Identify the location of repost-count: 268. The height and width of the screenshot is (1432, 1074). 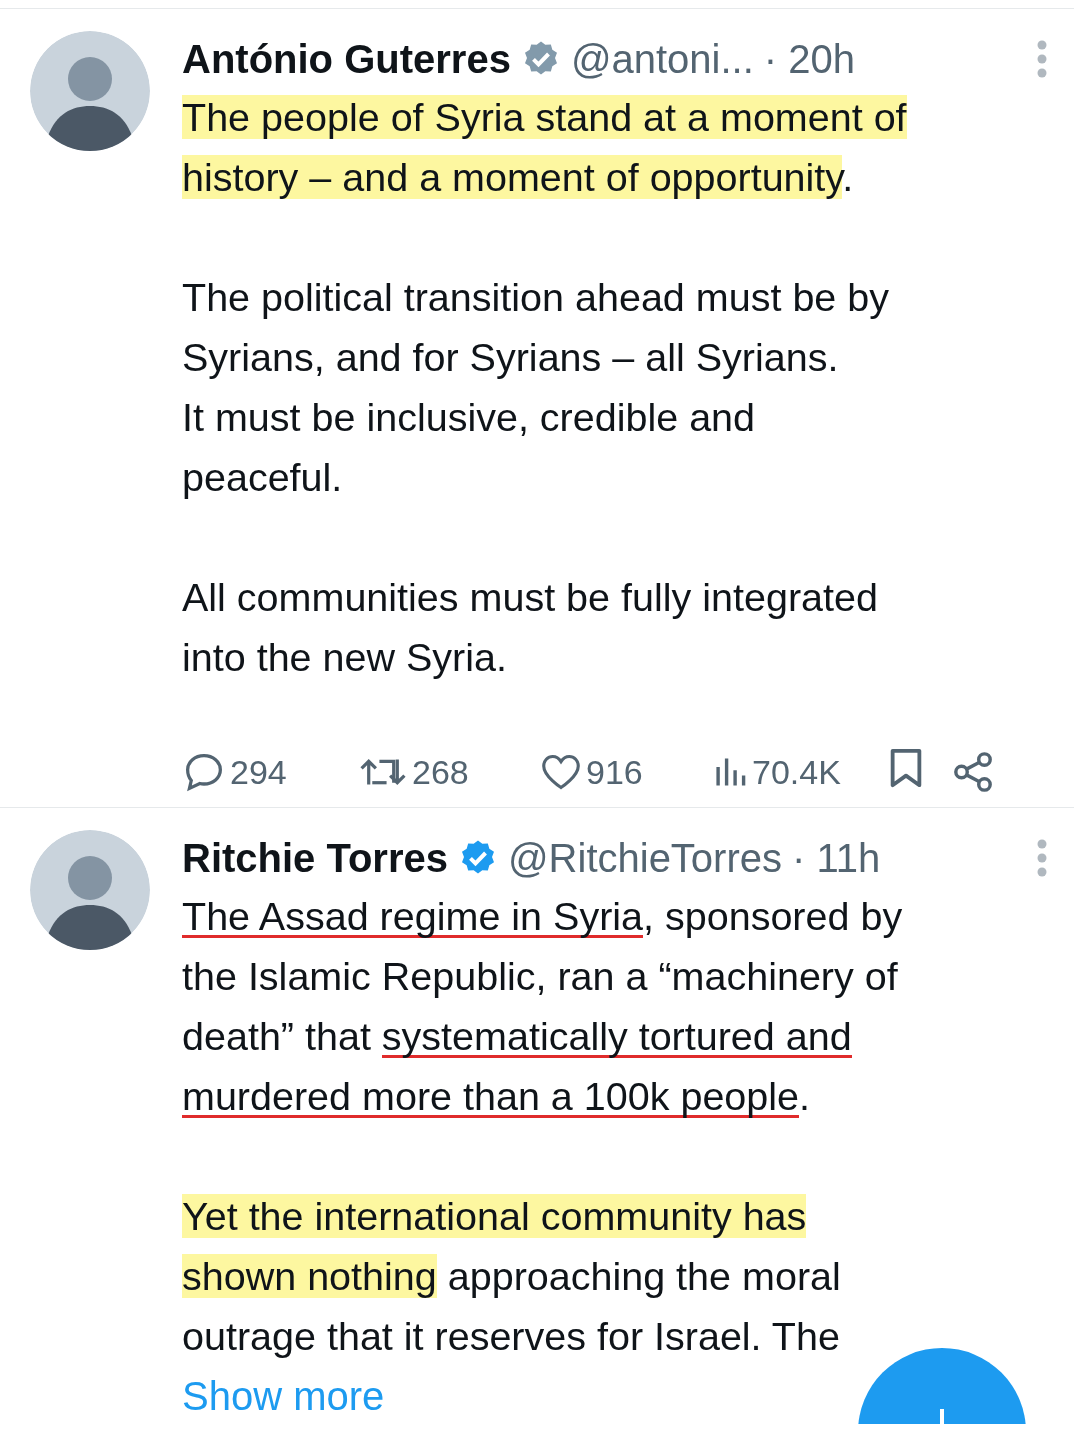
(440, 772).